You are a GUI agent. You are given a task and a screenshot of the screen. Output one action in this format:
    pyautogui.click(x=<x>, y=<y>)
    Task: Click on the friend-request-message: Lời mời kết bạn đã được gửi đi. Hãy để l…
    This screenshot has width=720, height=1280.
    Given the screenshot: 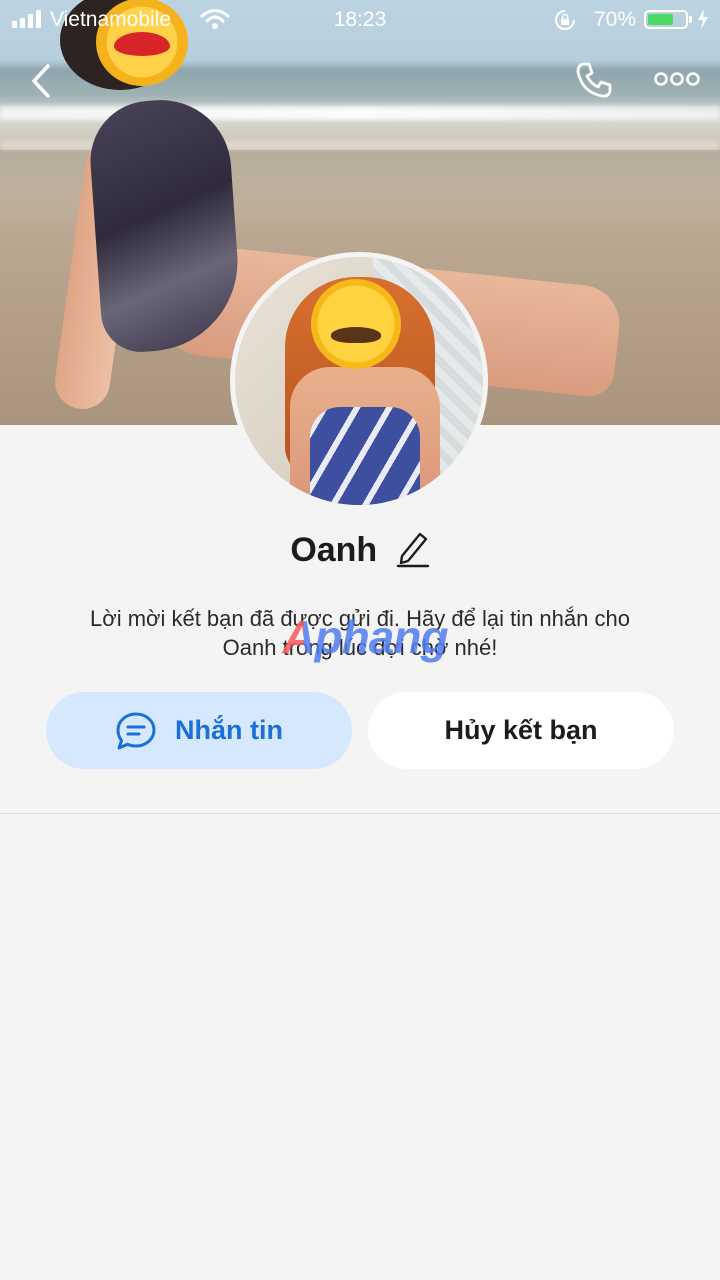 What is the action you would take?
    pyautogui.click(x=360, y=633)
    